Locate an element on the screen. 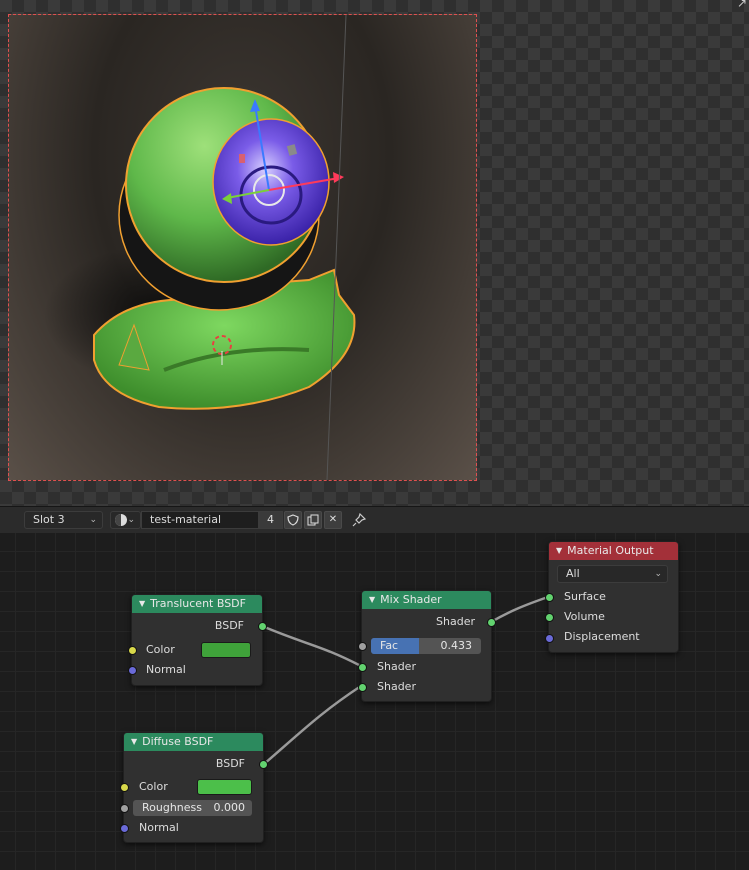  target-dropdown: All ⌄ is located at coordinates (612, 574).